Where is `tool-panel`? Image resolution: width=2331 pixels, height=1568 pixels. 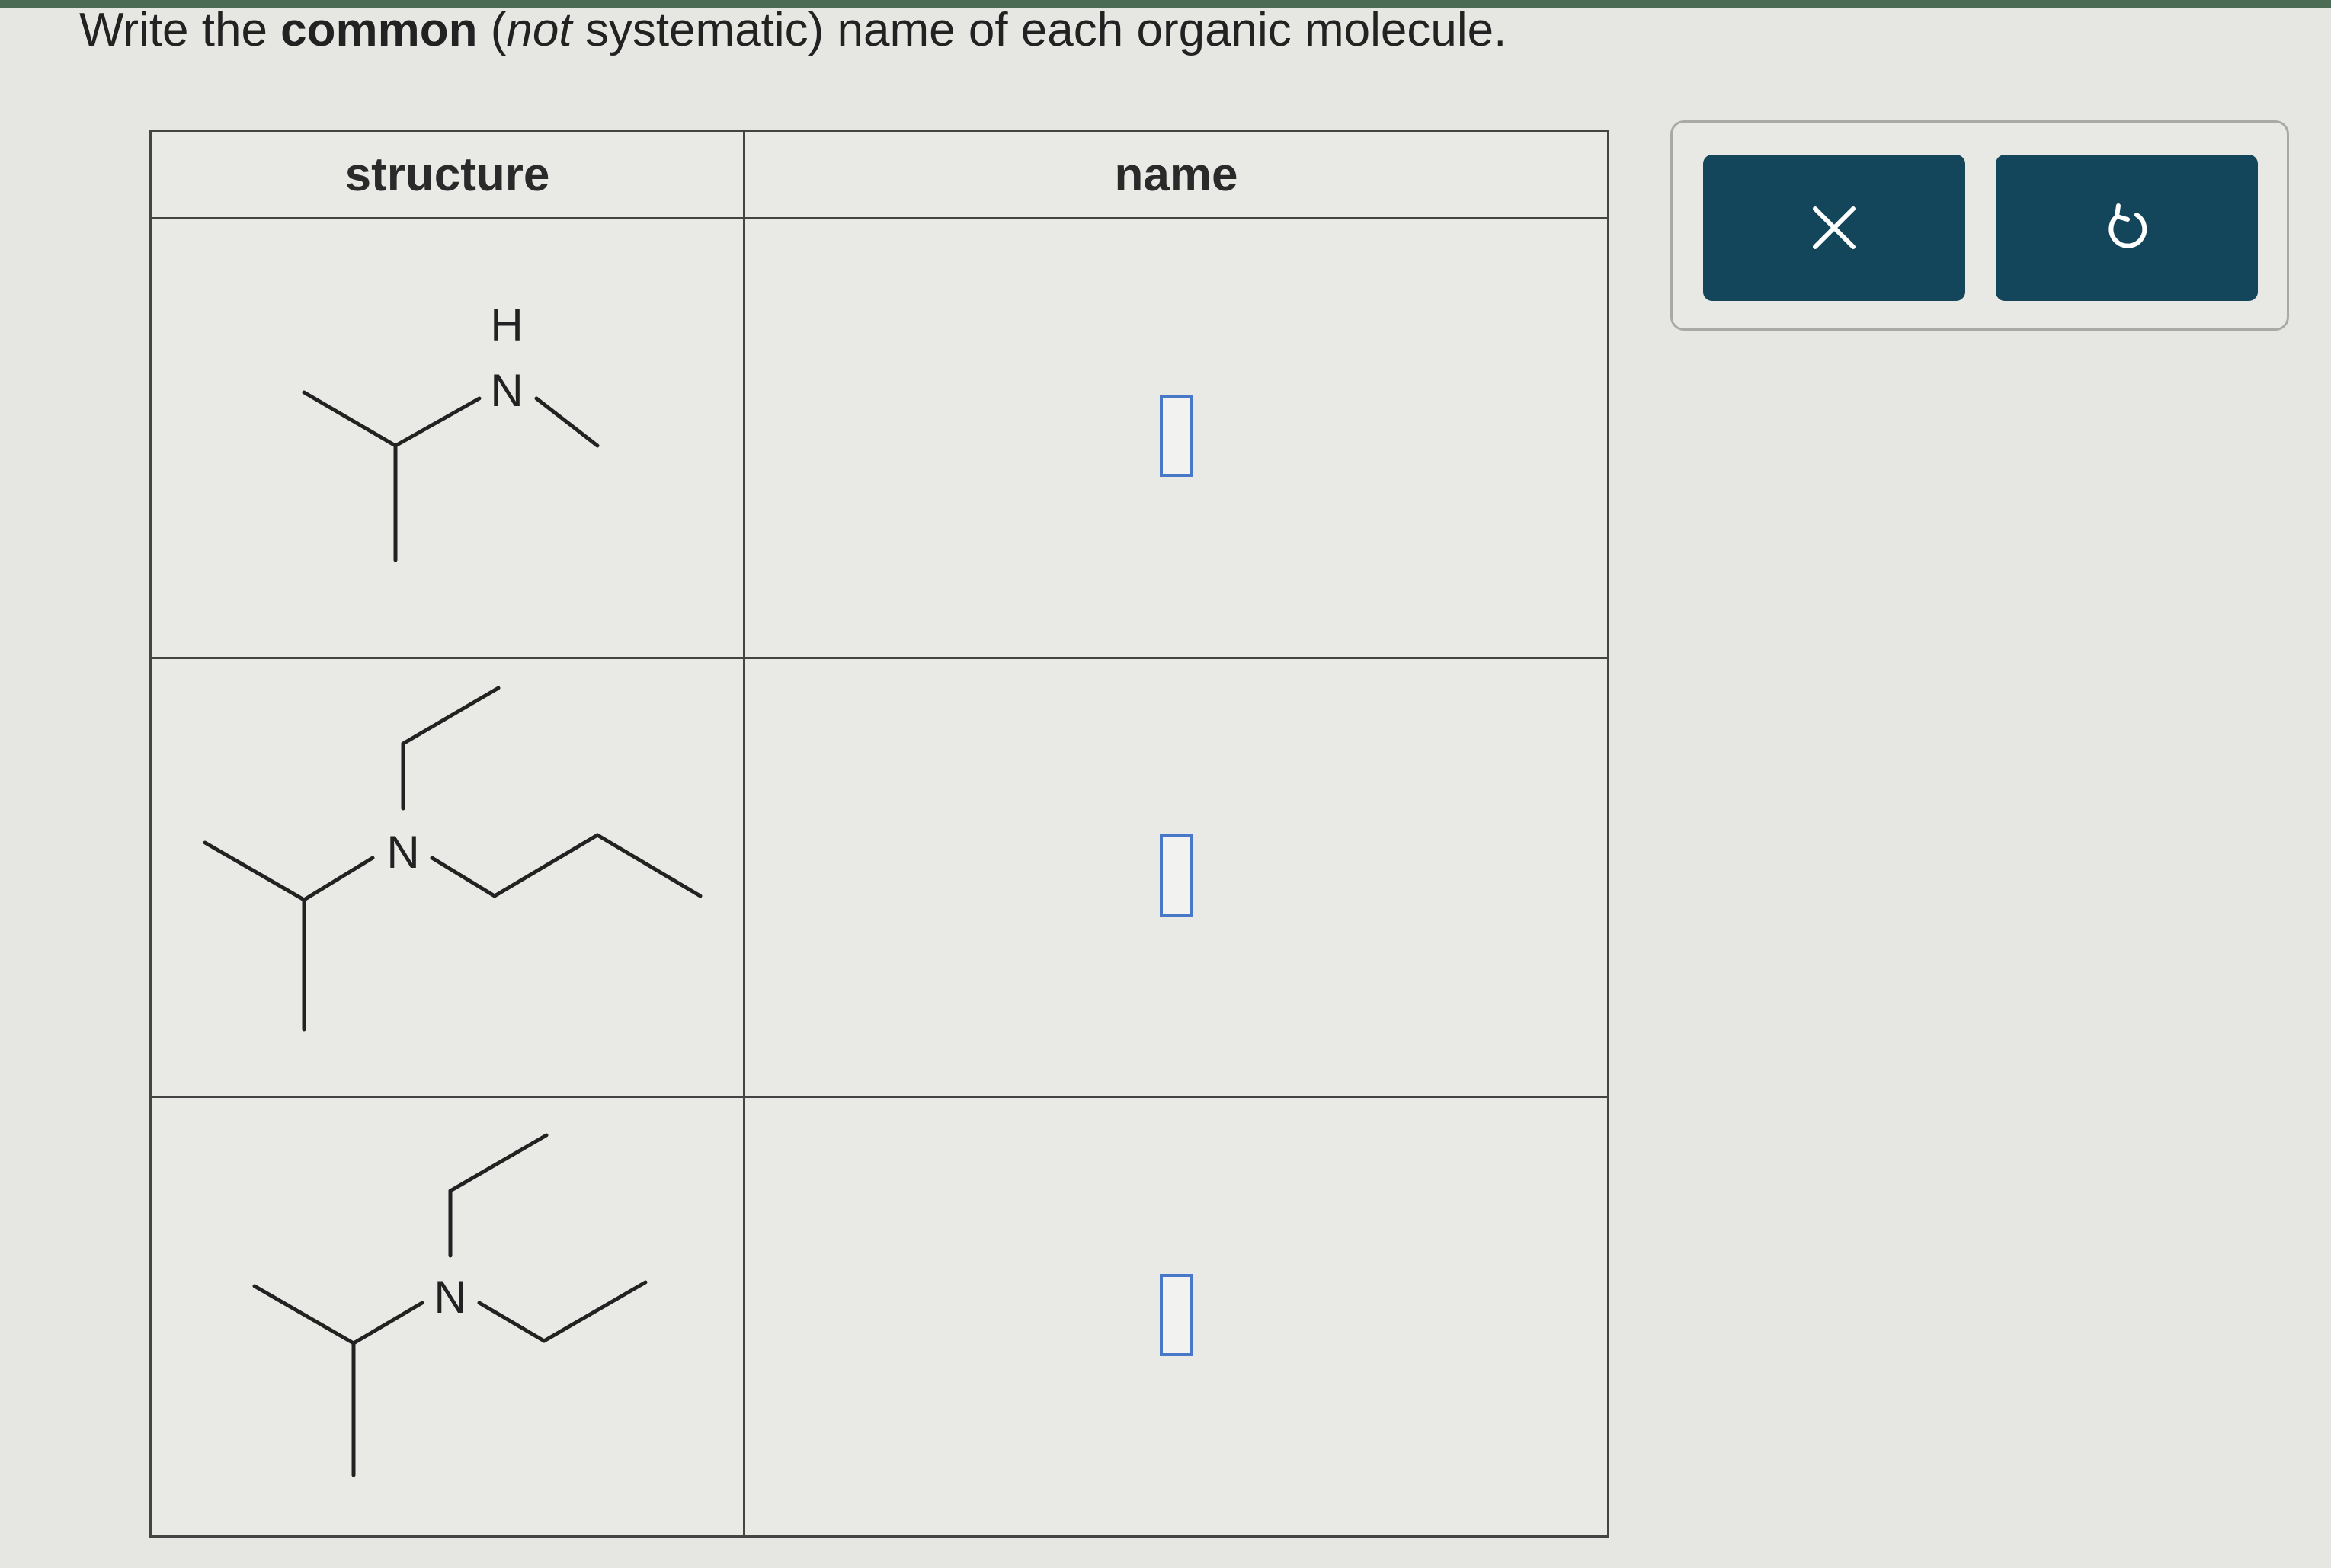 tool-panel is located at coordinates (1979, 225).